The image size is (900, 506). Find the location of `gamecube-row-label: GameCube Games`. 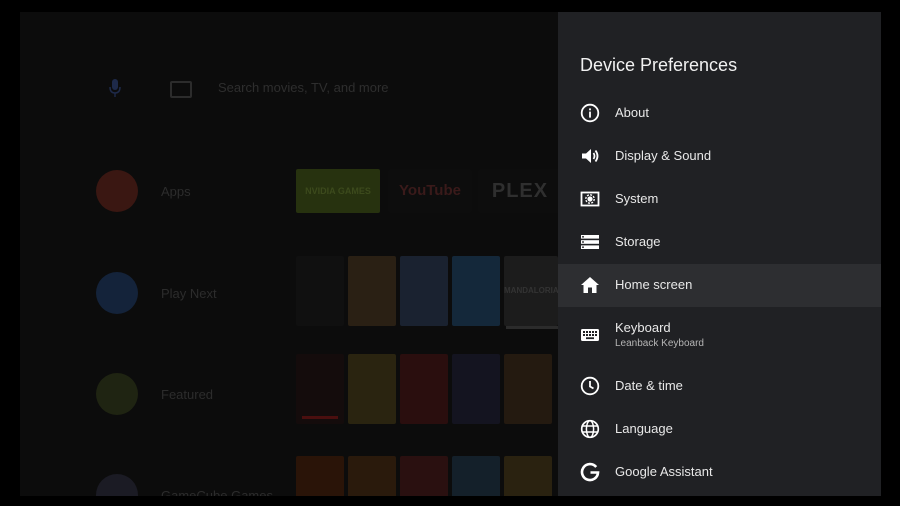

gamecube-row-label: GameCube Games is located at coordinates (217, 492).